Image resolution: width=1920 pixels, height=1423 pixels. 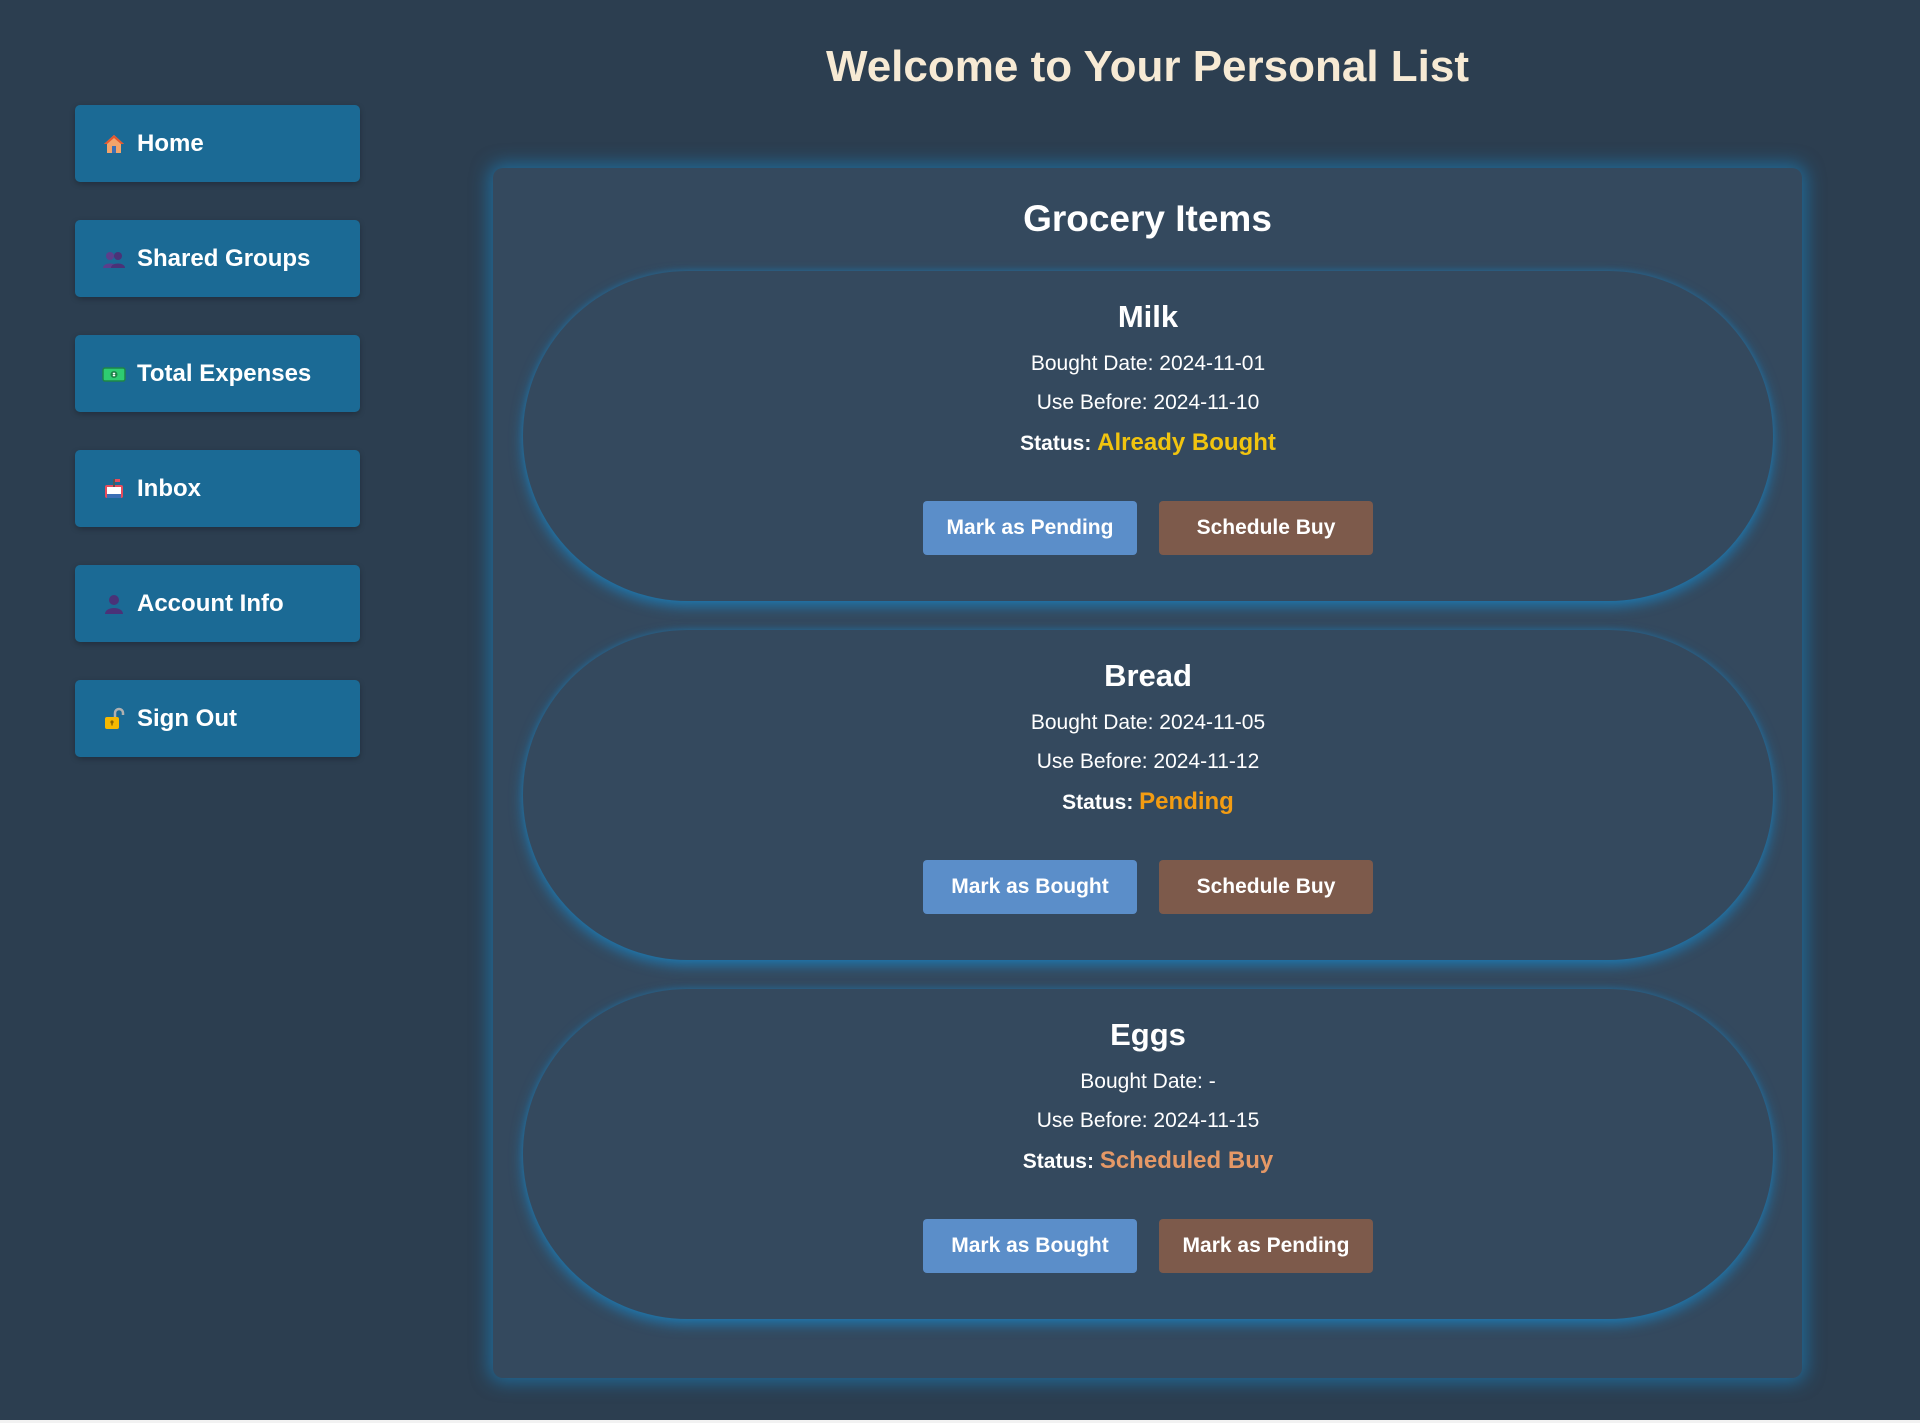 What do you see at coordinates (187, 718) in the screenshot?
I see `sidebar-item-label: Sign Out` at bounding box center [187, 718].